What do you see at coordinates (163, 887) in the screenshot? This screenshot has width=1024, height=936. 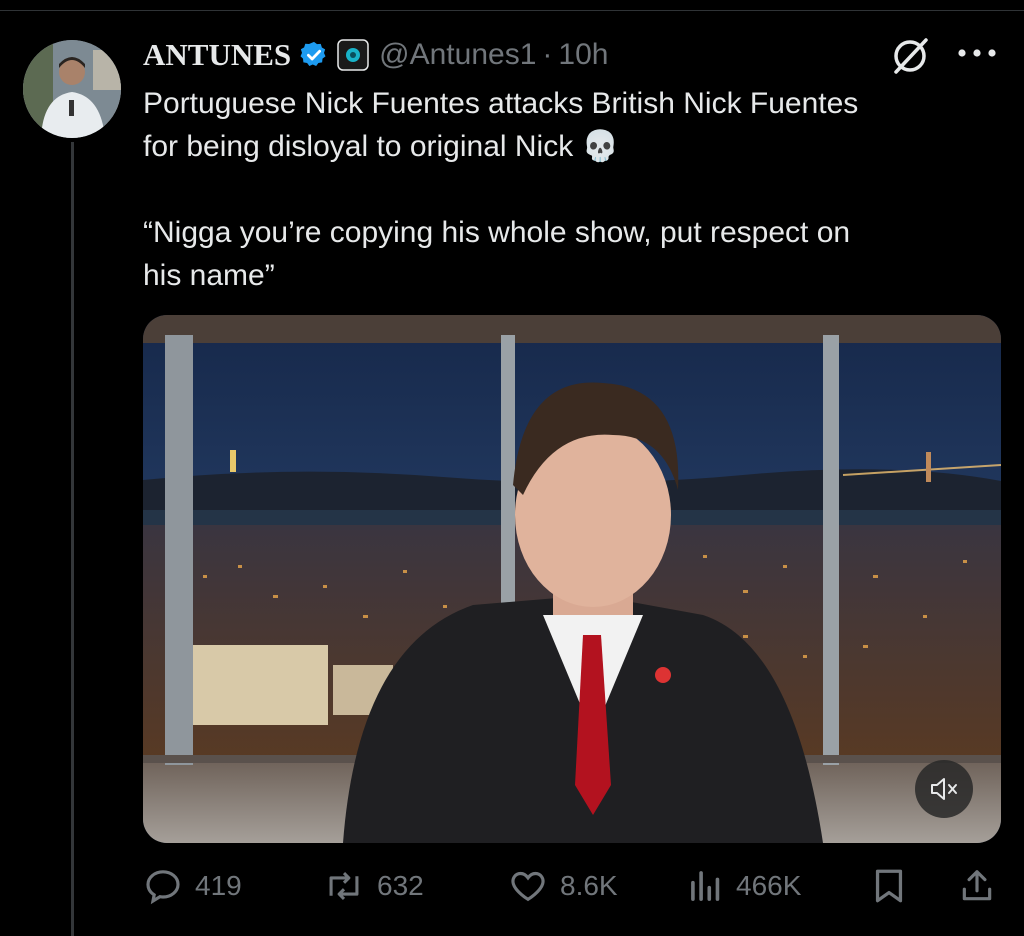 I see `reply-icon` at bounding box center [163, 887].